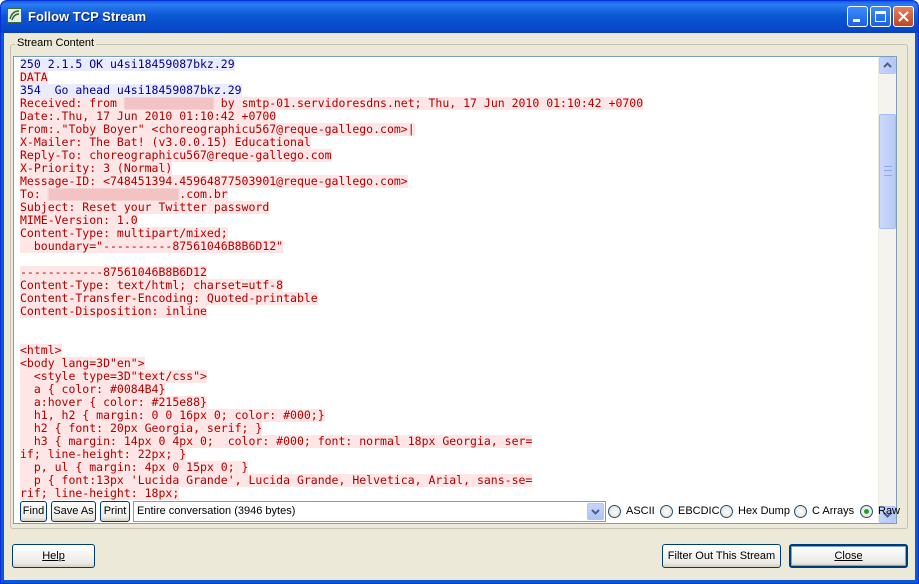 Image resolution: width=919 pixels, height=584 pixels. Describe the element at coordinates (113, 272) in the screenshot. I see `stream-line-text: ------------87561046B8B6D12` at that location.